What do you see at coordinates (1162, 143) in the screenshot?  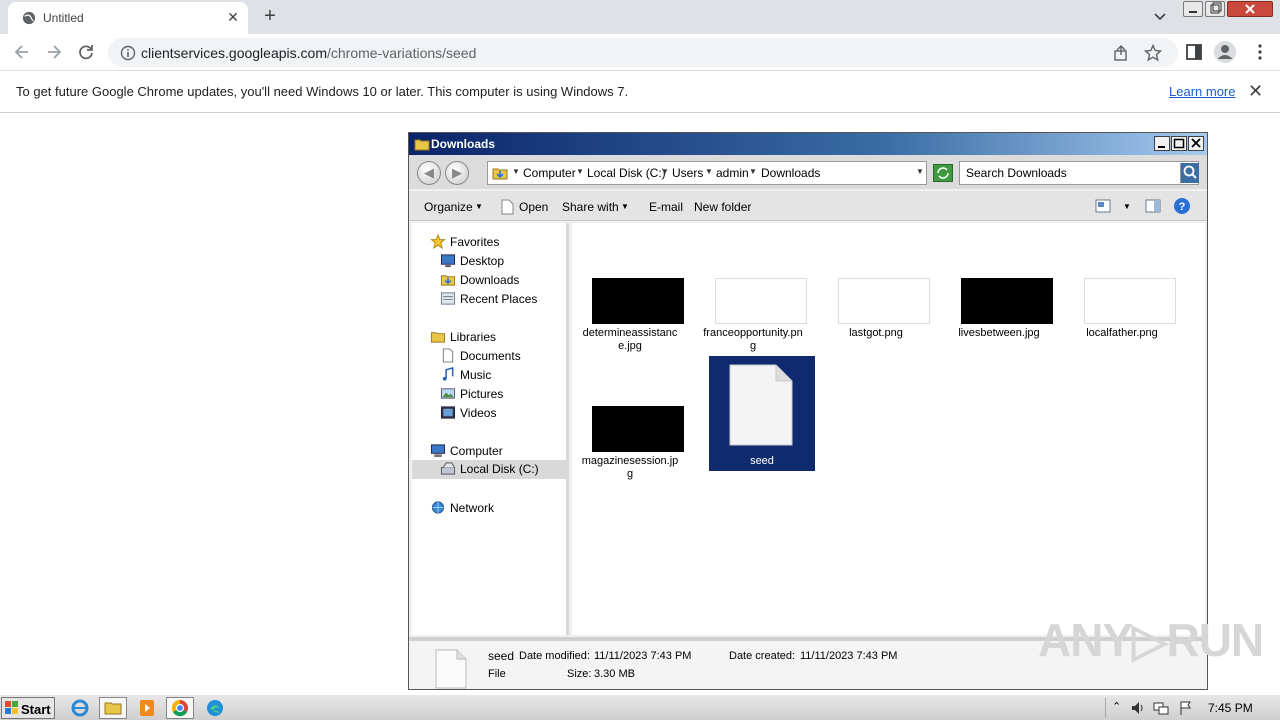 I see `explorer-minimize-button` at bounding box center [1162, 143].